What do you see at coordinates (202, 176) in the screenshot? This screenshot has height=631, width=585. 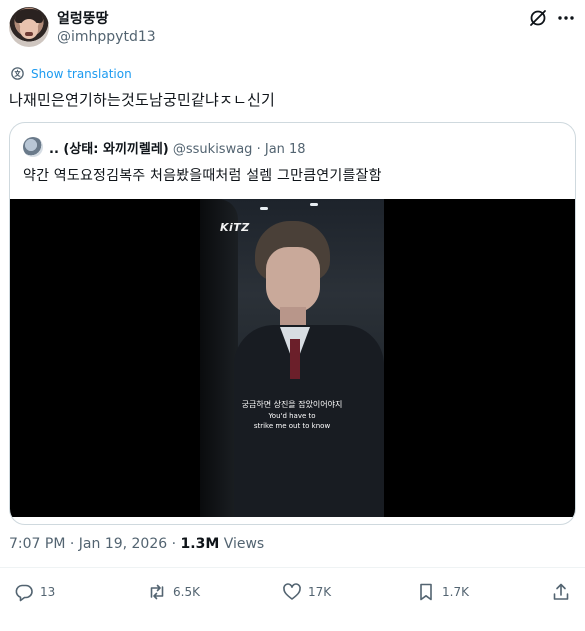 I see `quoted-text: 약간 역도요정김복주 처음봤을때처럼 설렘 그만큼연기를잘함` at bounding box center [202, 176].